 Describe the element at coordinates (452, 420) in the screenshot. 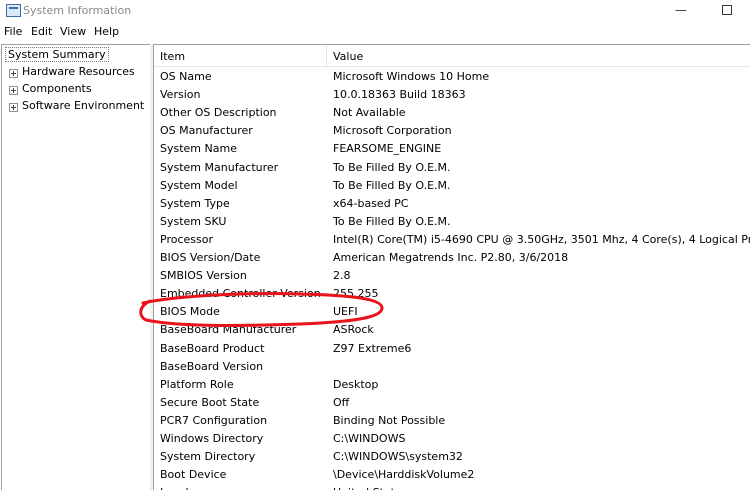

I see `table-row: PCR7 Configuration Binding Not Possible` at that location.